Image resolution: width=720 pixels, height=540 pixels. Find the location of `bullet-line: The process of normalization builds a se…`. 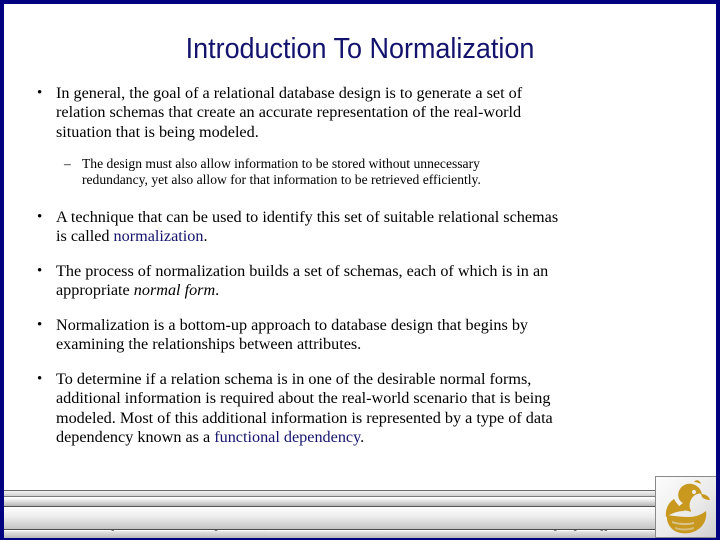

bullet-line: The process of normalization builds a se… is located at coordinates (302, 271).